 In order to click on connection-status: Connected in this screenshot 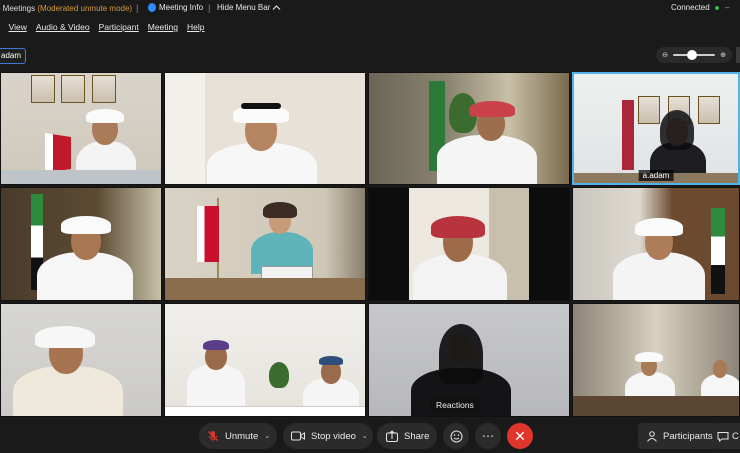, I will do `click(695, 7)`.